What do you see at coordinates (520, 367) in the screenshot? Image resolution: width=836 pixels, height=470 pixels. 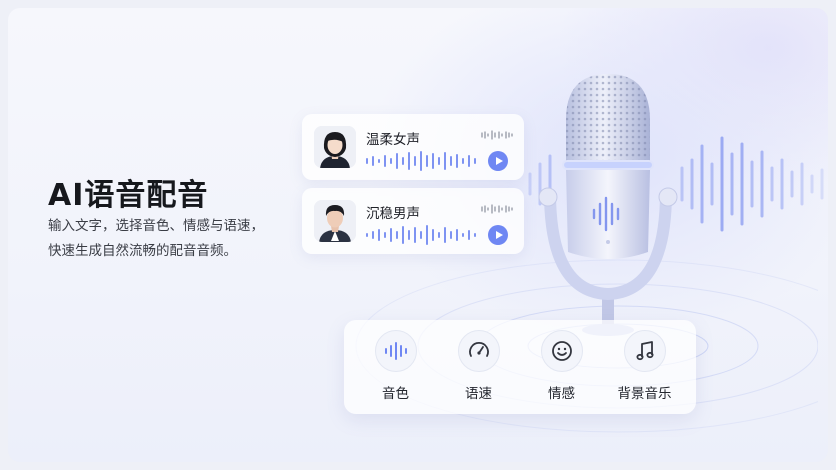 I see `voice-options-toolbar: 音色 语速 情感 背景音乐` at bounding box center [520, 367].